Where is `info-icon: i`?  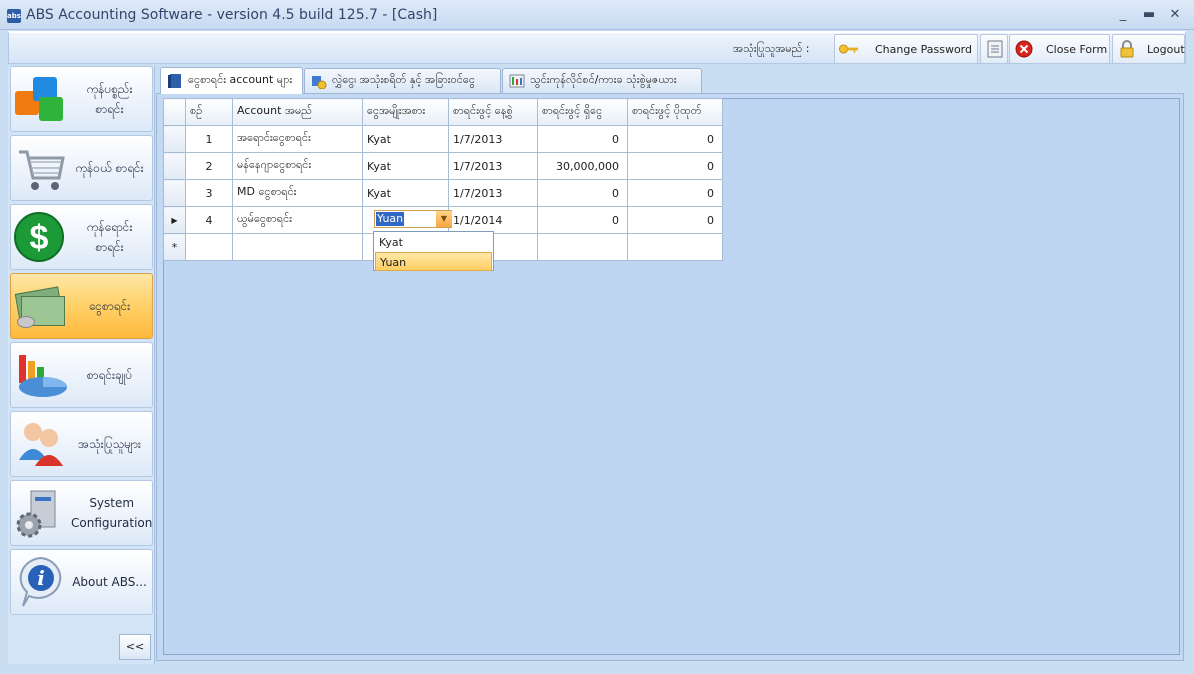 info-icon: i is located at coordinates (42, 582).